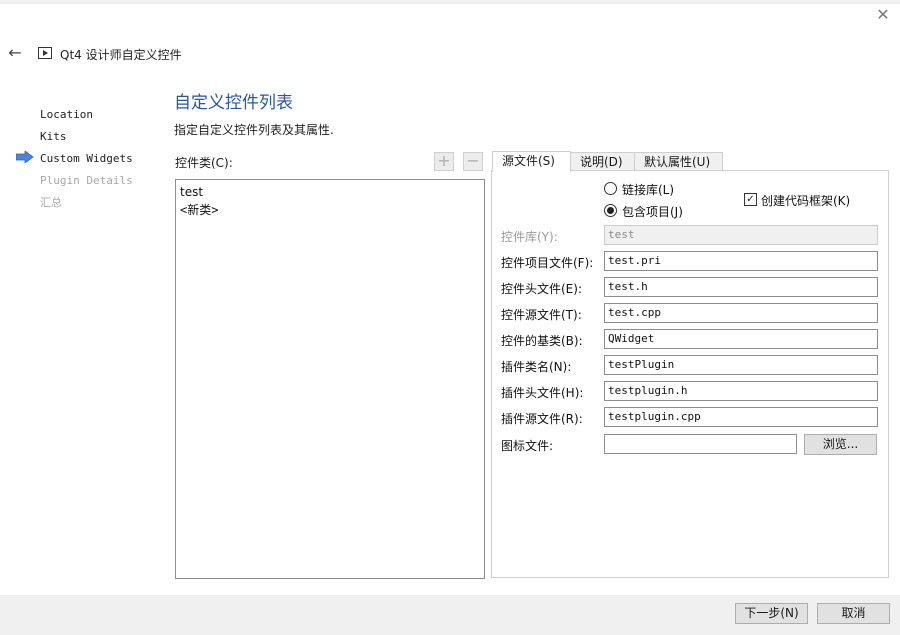  Describe the element at coordinates (806, 201) in the screenshot. I see `create-skeleton-label: 创建代码框架(K)` at that location.